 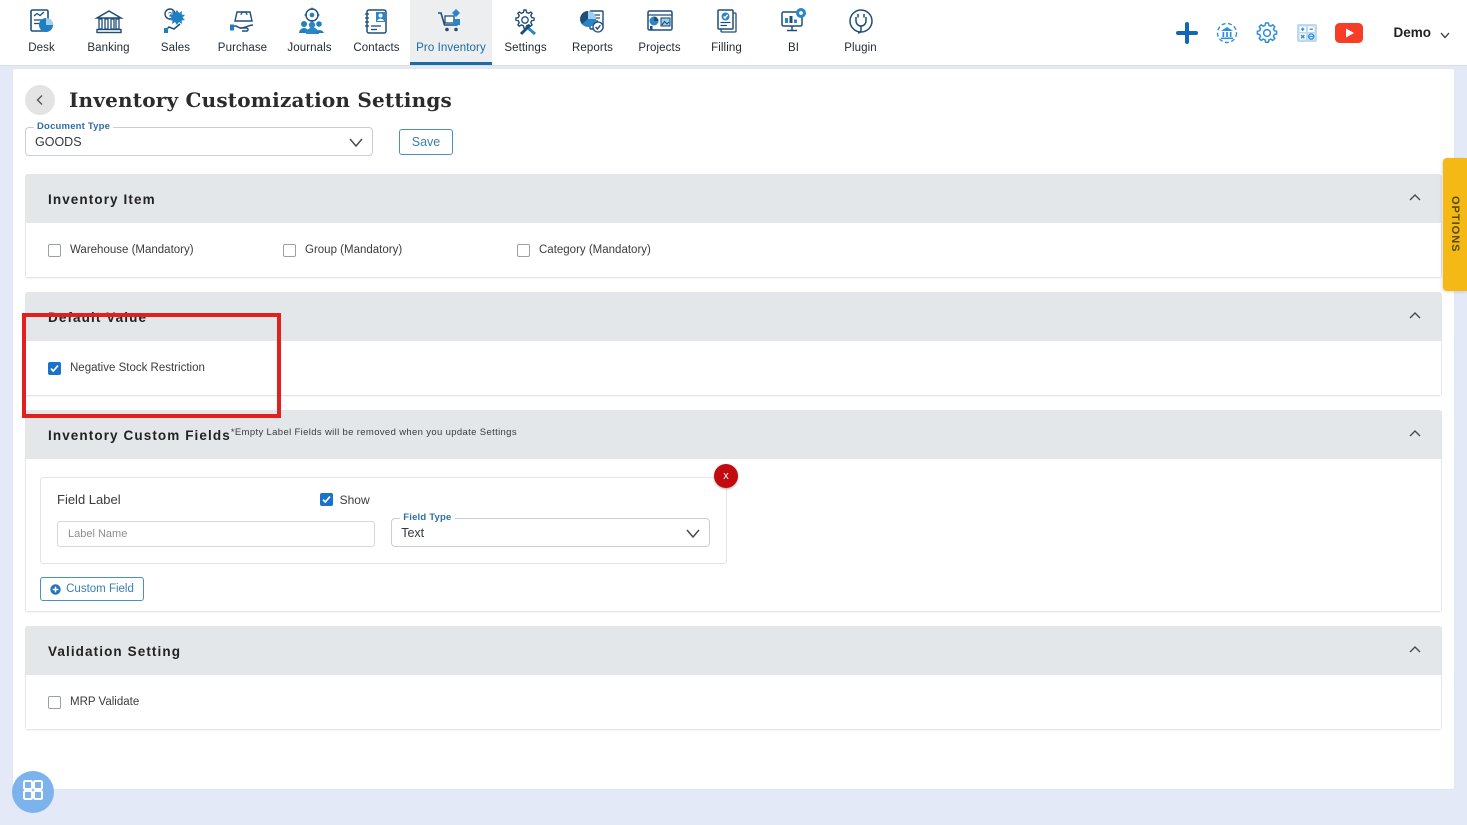 I want to click on checkbox-category-mandatory: Category (Mandatory), so click(x=584, y=250).